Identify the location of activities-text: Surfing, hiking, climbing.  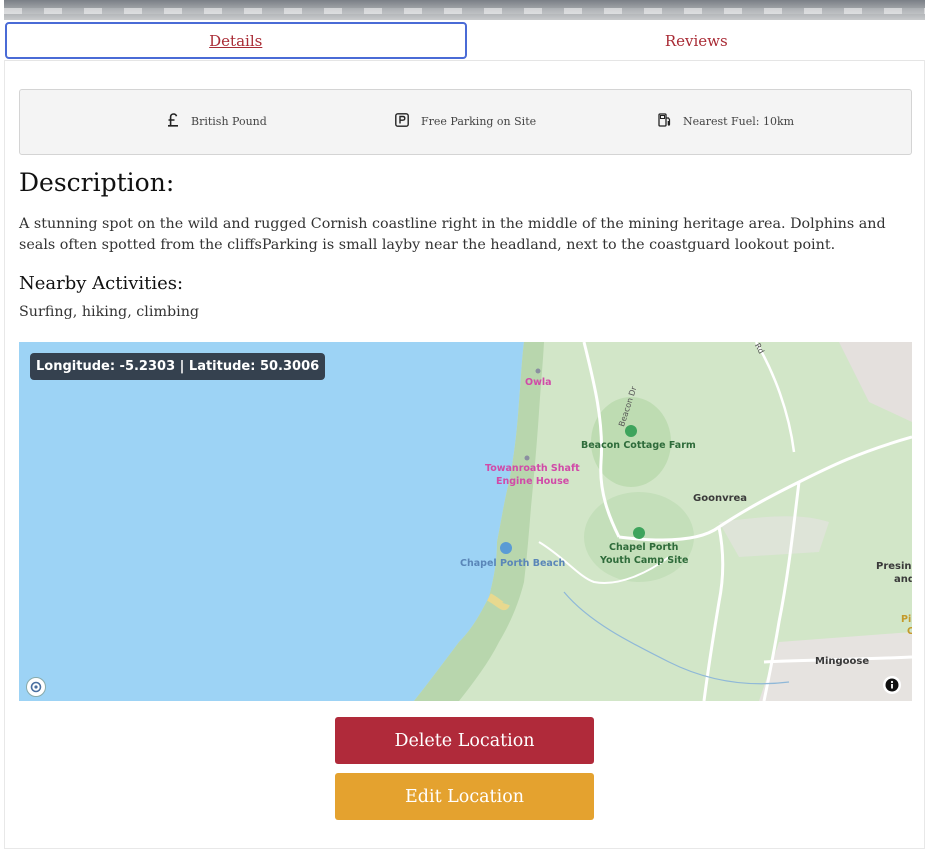
(109, 312).